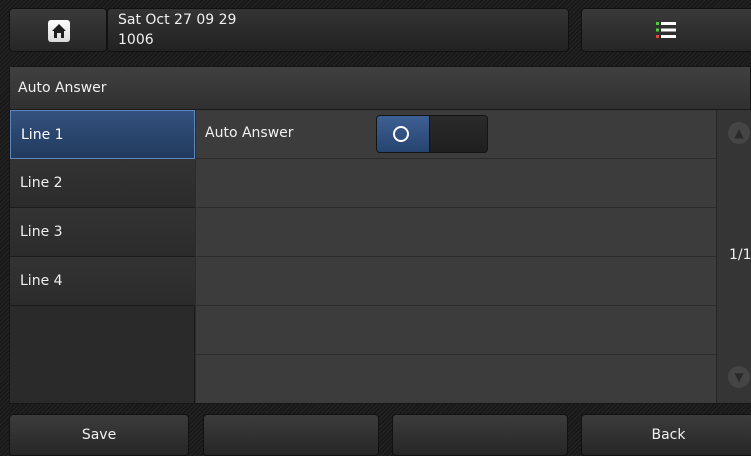 The width and height of the screenshot is (751, 456). I want to click on scroll-down-icon: ▼, so click(739, 377).